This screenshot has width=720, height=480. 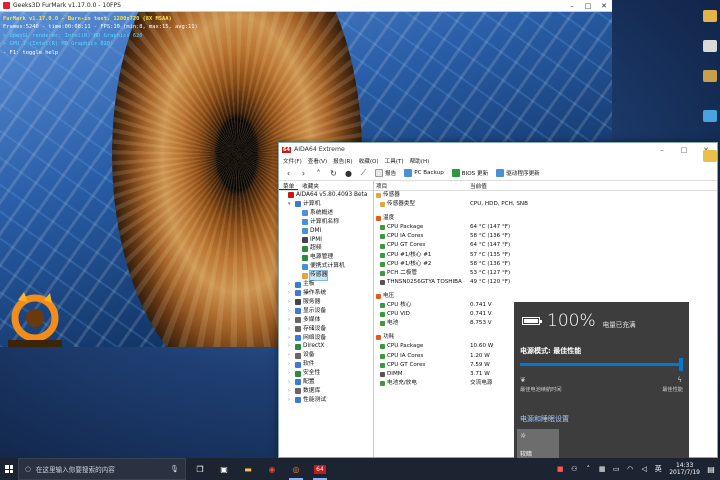 I want to click on tree-item: DMI, so click(x=326, y=231).